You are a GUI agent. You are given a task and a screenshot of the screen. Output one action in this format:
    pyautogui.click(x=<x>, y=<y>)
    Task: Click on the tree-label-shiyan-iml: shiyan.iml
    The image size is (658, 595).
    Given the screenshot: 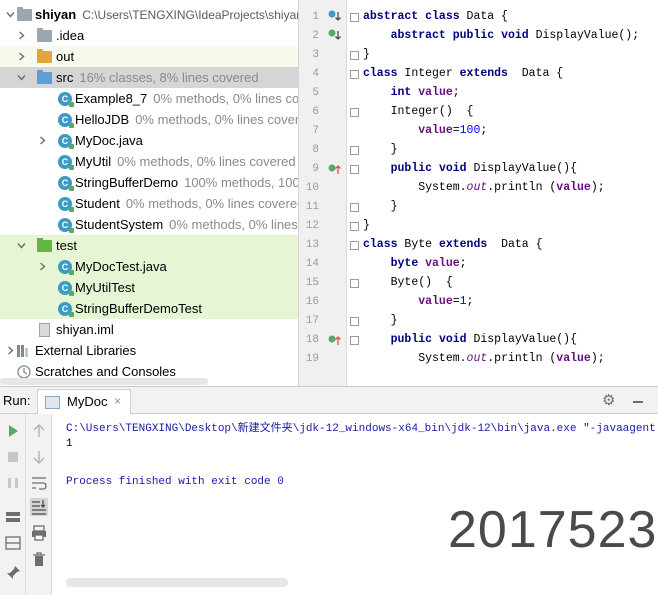 What is the action you would take?
    pyautogui.click(x=85, y=329)
    